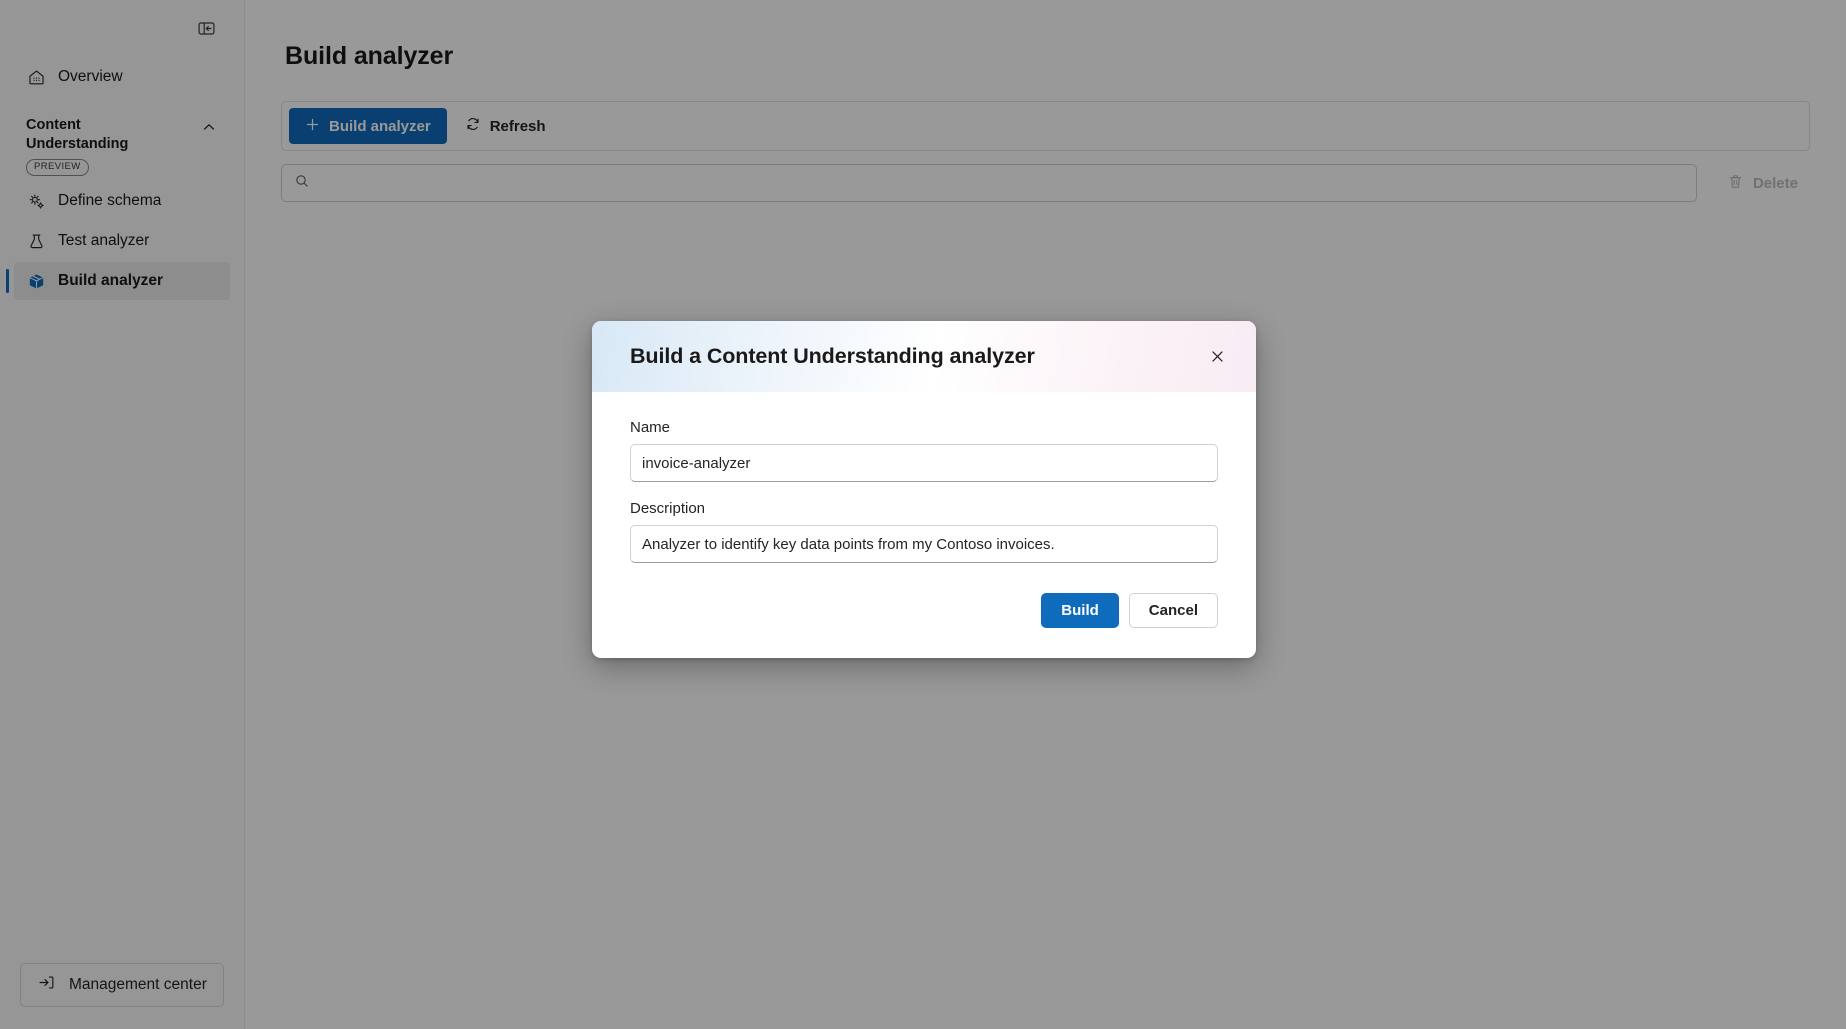 This screenshot has width=1846, height=1029. I want to click on description-field-block: Description, so click(924, 531).